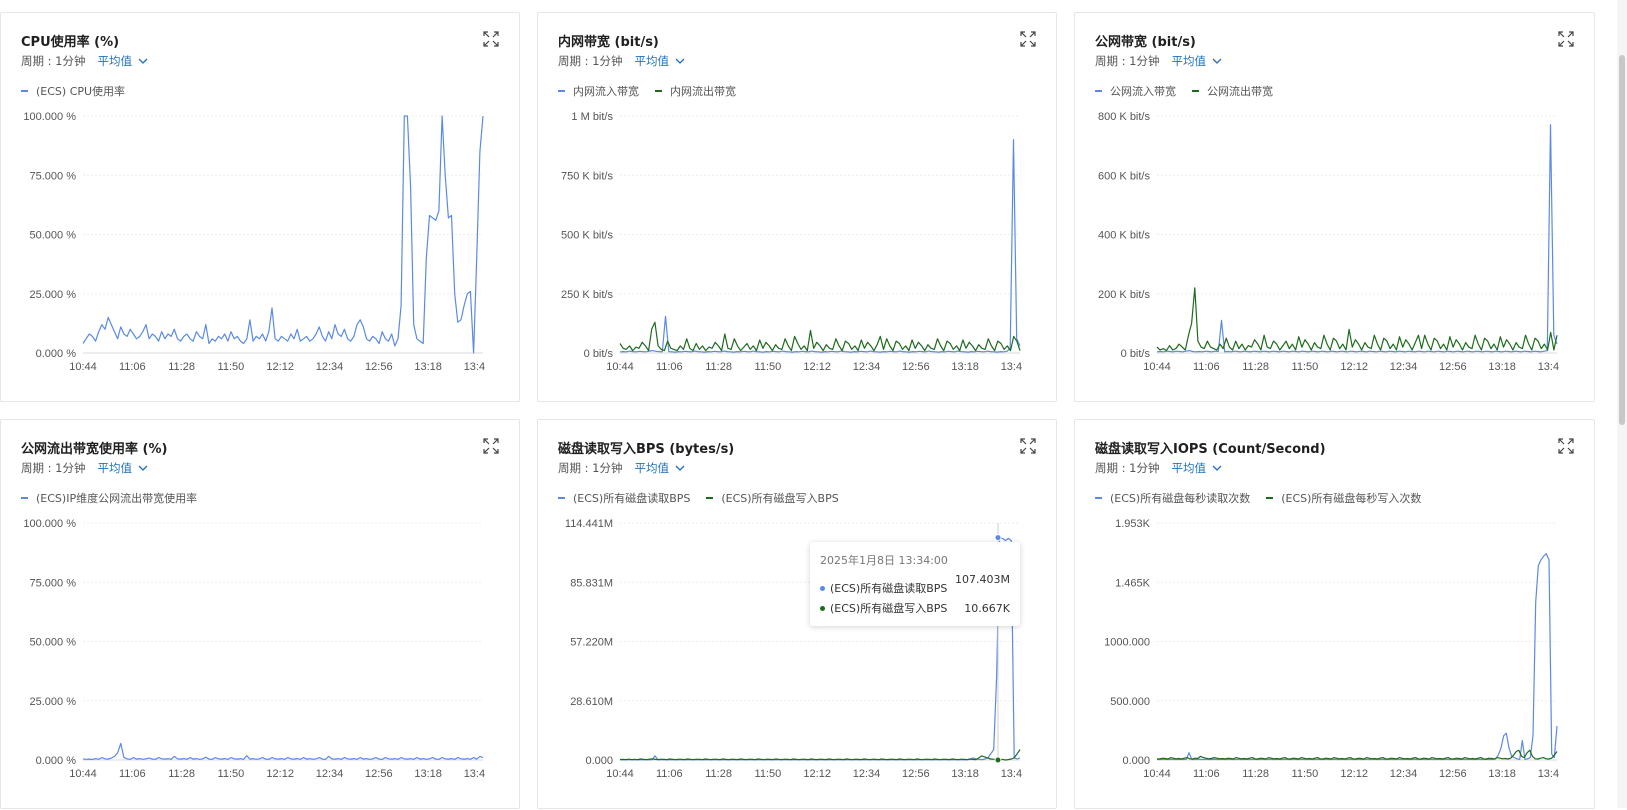 The image size is (1627, 810). I want to click on y-tick-label: 1.465K, so click(1133, 583).